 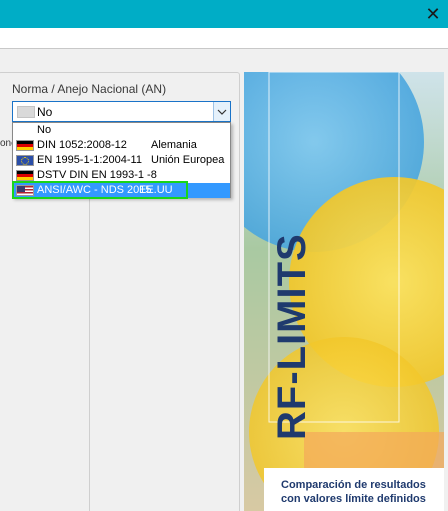 I want to click on highlight-annotation, so click(x=100, y=190).